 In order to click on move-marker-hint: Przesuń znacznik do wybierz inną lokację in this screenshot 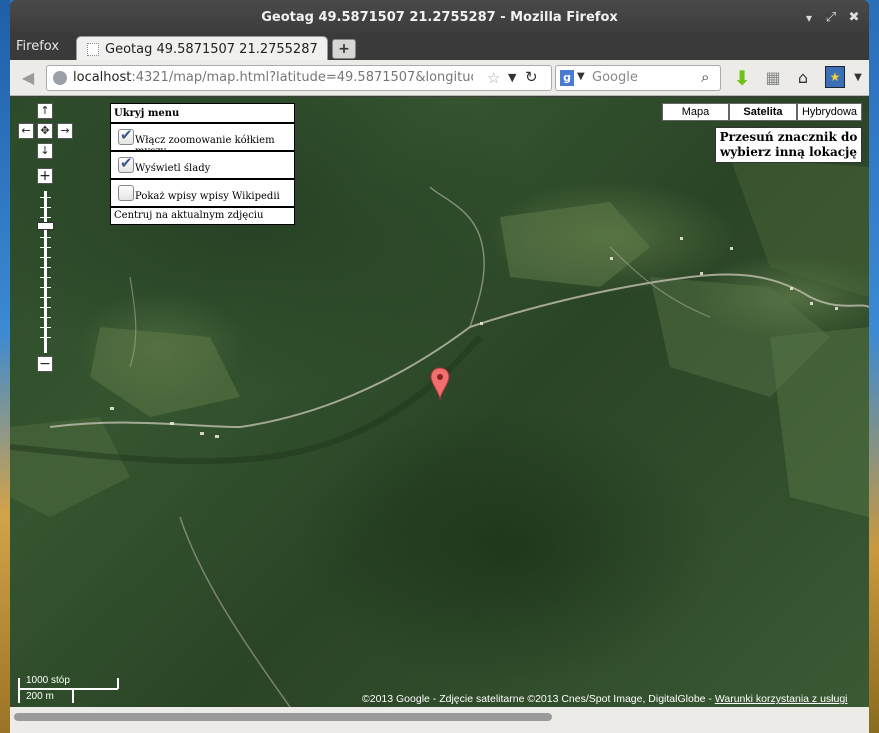, I will do `click(788, 145)`.